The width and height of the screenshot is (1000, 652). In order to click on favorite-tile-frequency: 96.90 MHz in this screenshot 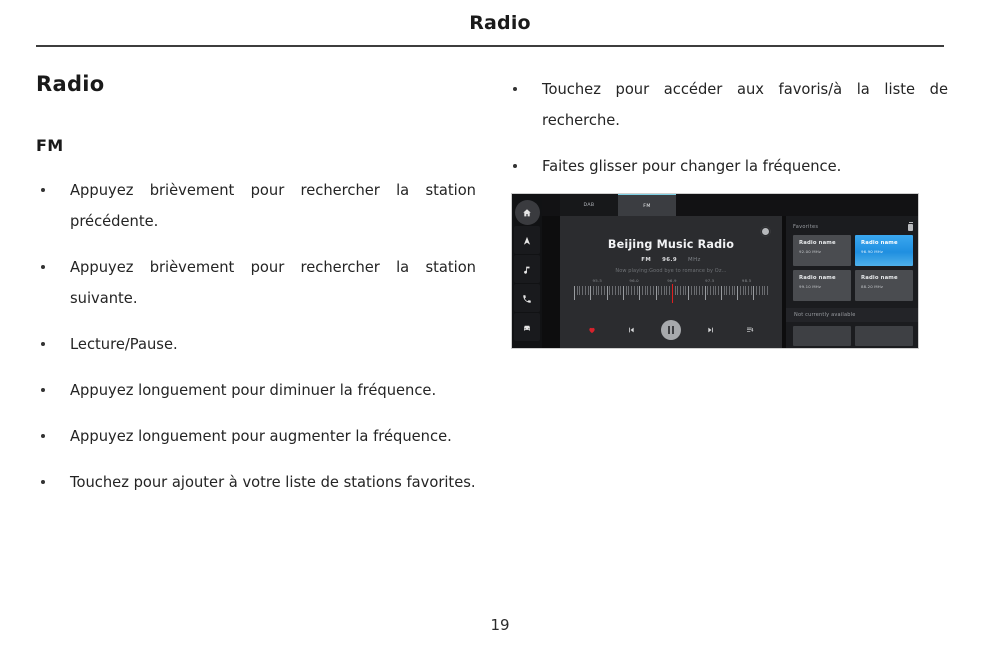, I will do `click(872, 251)`.